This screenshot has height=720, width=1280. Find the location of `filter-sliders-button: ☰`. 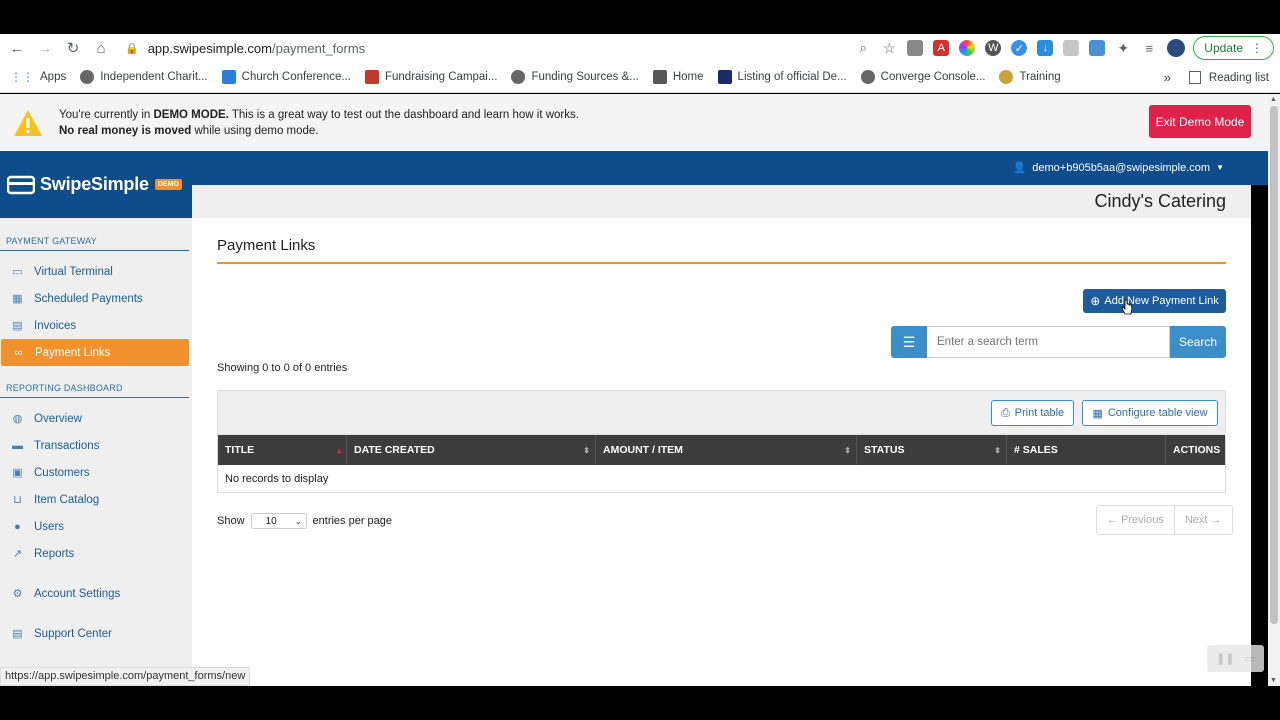

filter-sliders-button: ☰ is located at coordinates (909, 342).